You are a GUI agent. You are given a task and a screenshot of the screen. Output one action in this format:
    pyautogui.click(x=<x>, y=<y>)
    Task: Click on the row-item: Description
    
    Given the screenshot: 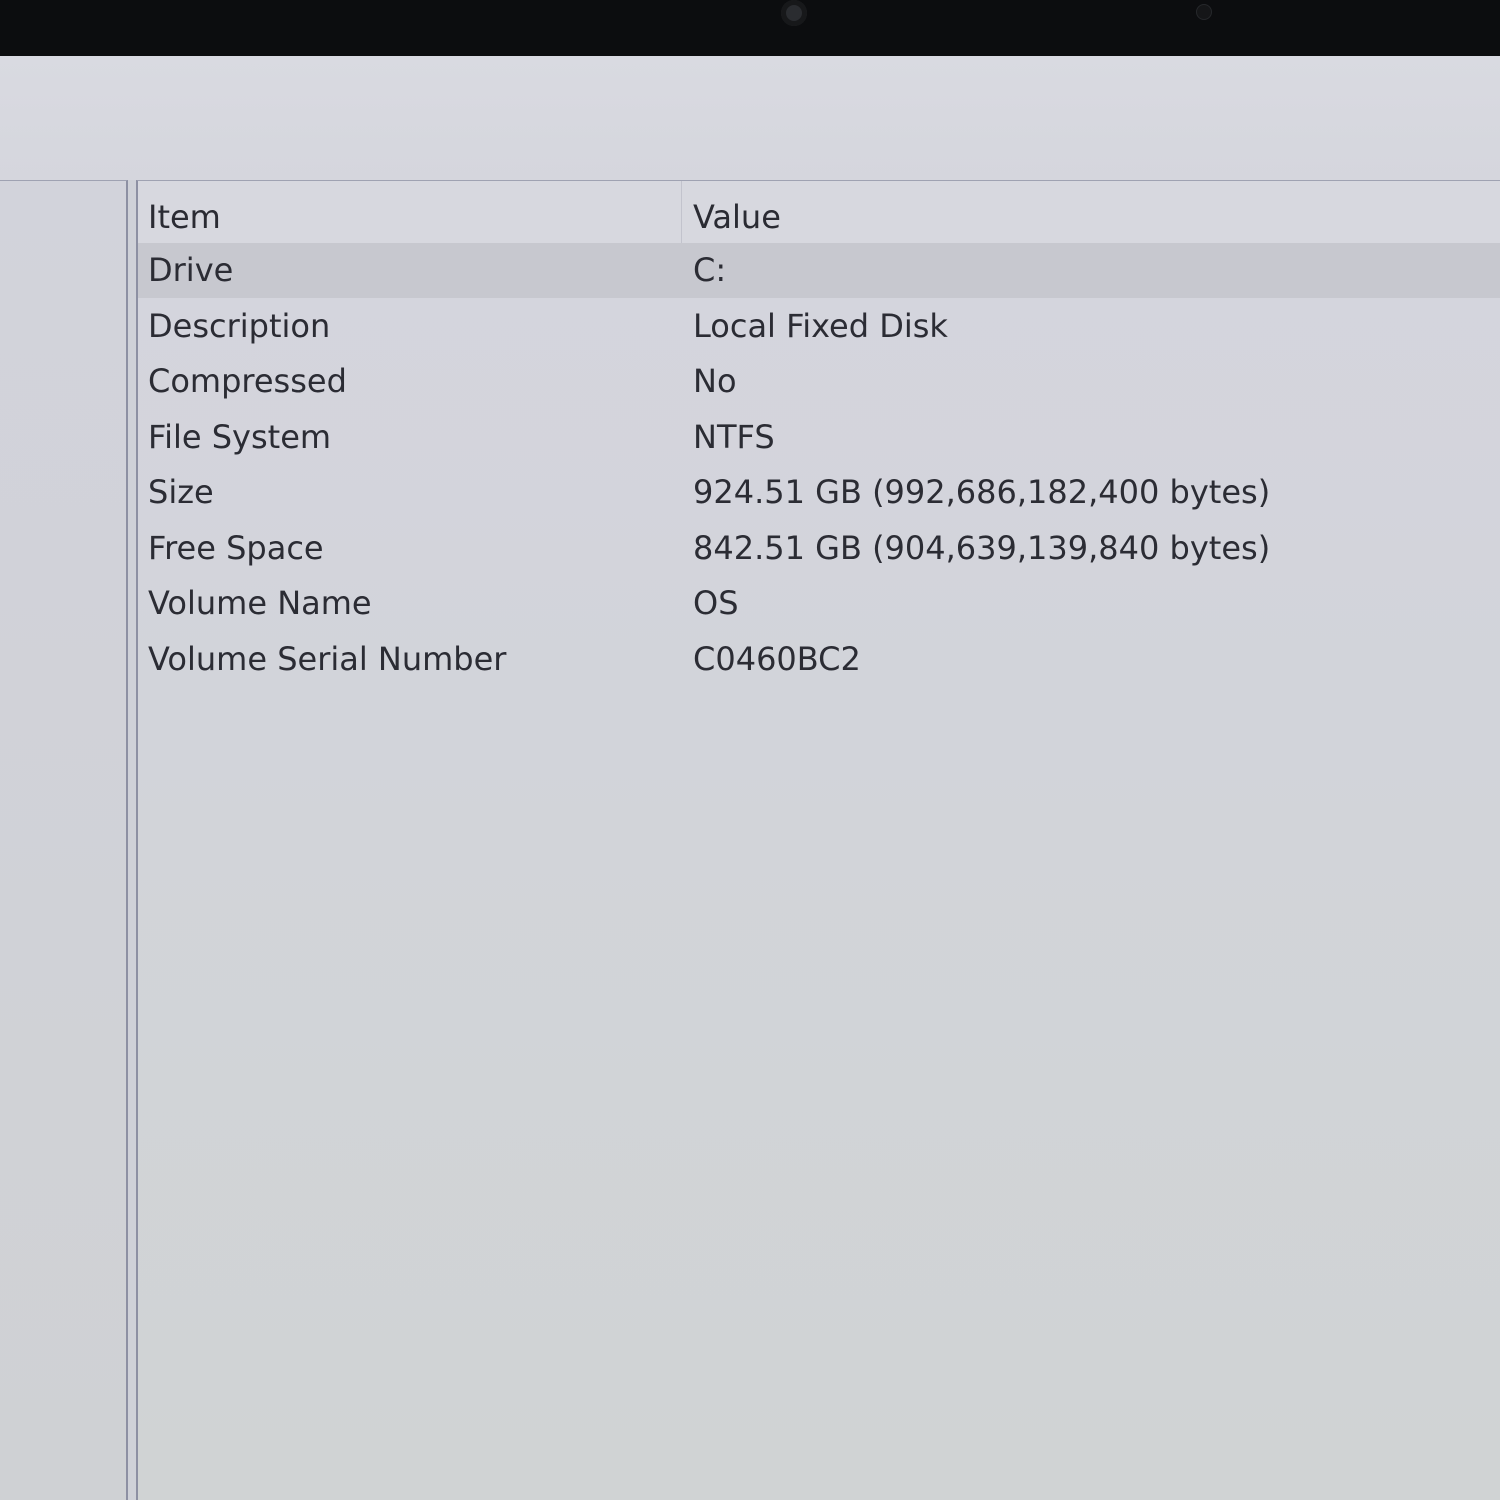 What is the action you would take?
    pyautogui.click(x=239, y=326)
    